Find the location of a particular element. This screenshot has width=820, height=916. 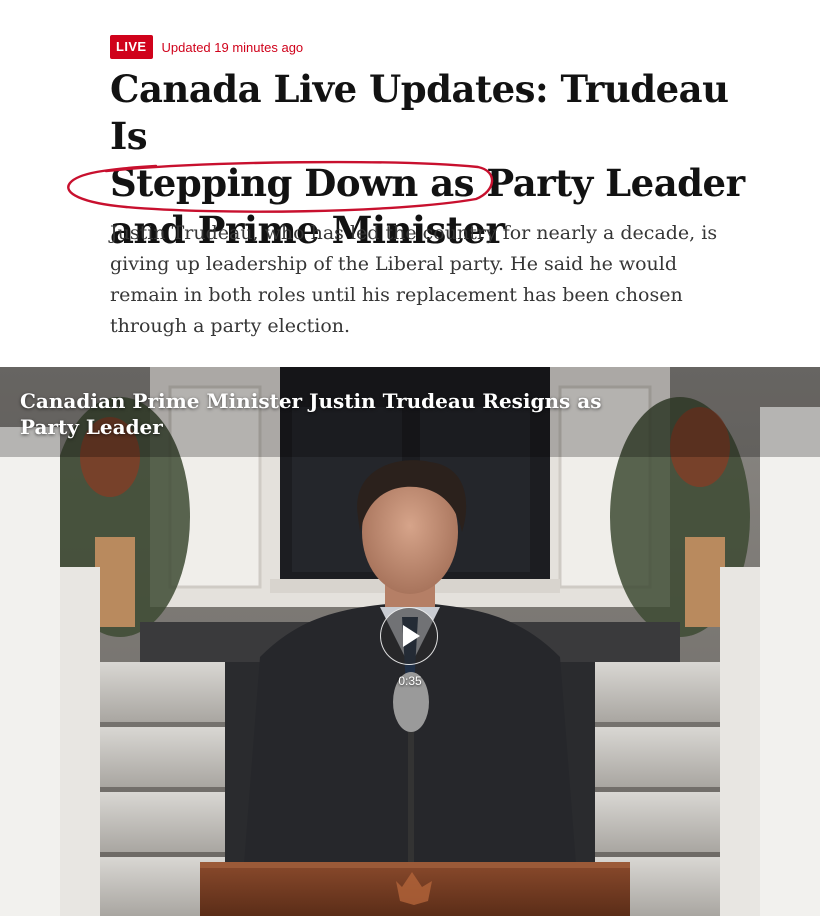

play-icon is located at coordinates (411, 636).